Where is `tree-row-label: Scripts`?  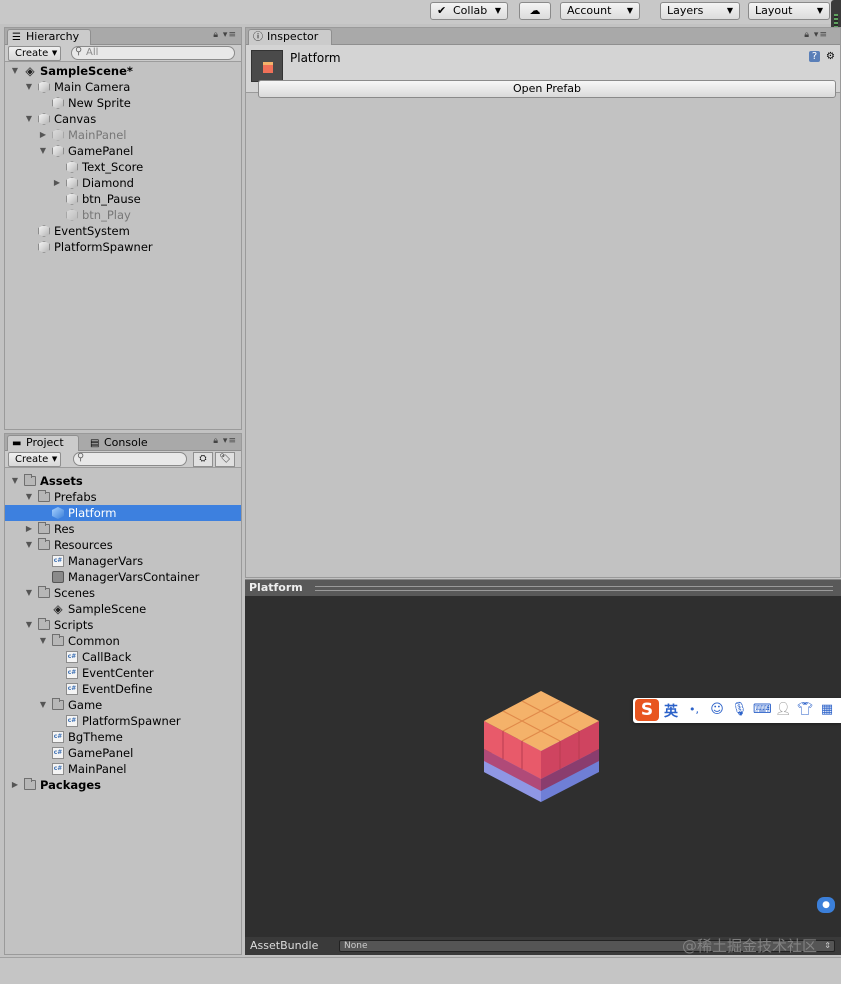 tree-row-label: Scripts is located at coordinates (74, 625).